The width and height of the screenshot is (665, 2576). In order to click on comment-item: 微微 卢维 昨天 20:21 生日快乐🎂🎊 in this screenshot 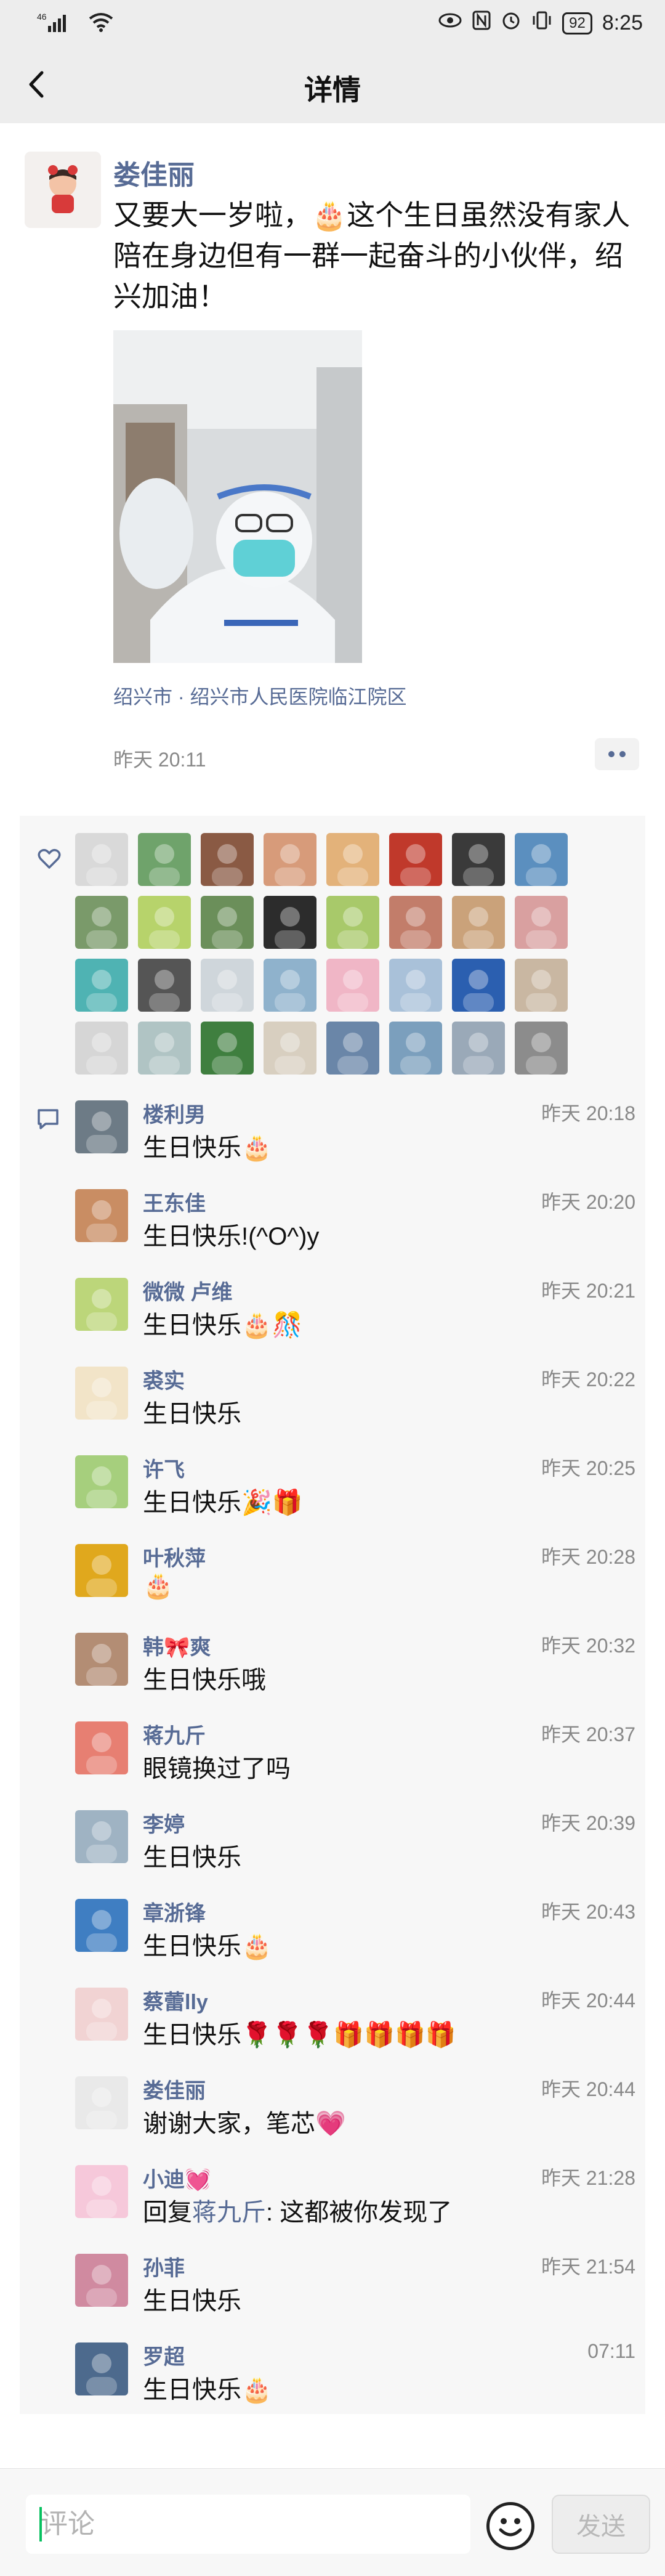, I will do `click(355, 1314)`.